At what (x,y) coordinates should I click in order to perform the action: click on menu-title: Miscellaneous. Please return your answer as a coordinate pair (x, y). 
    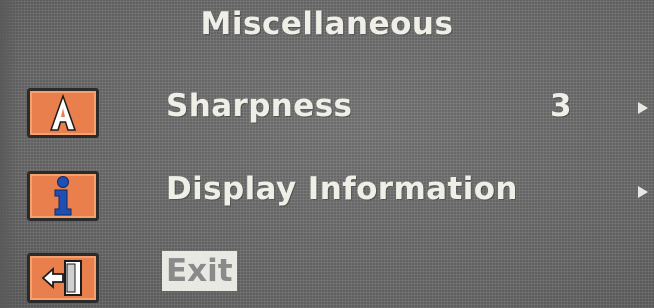
    Looking at the image, I should click on (327, 24).